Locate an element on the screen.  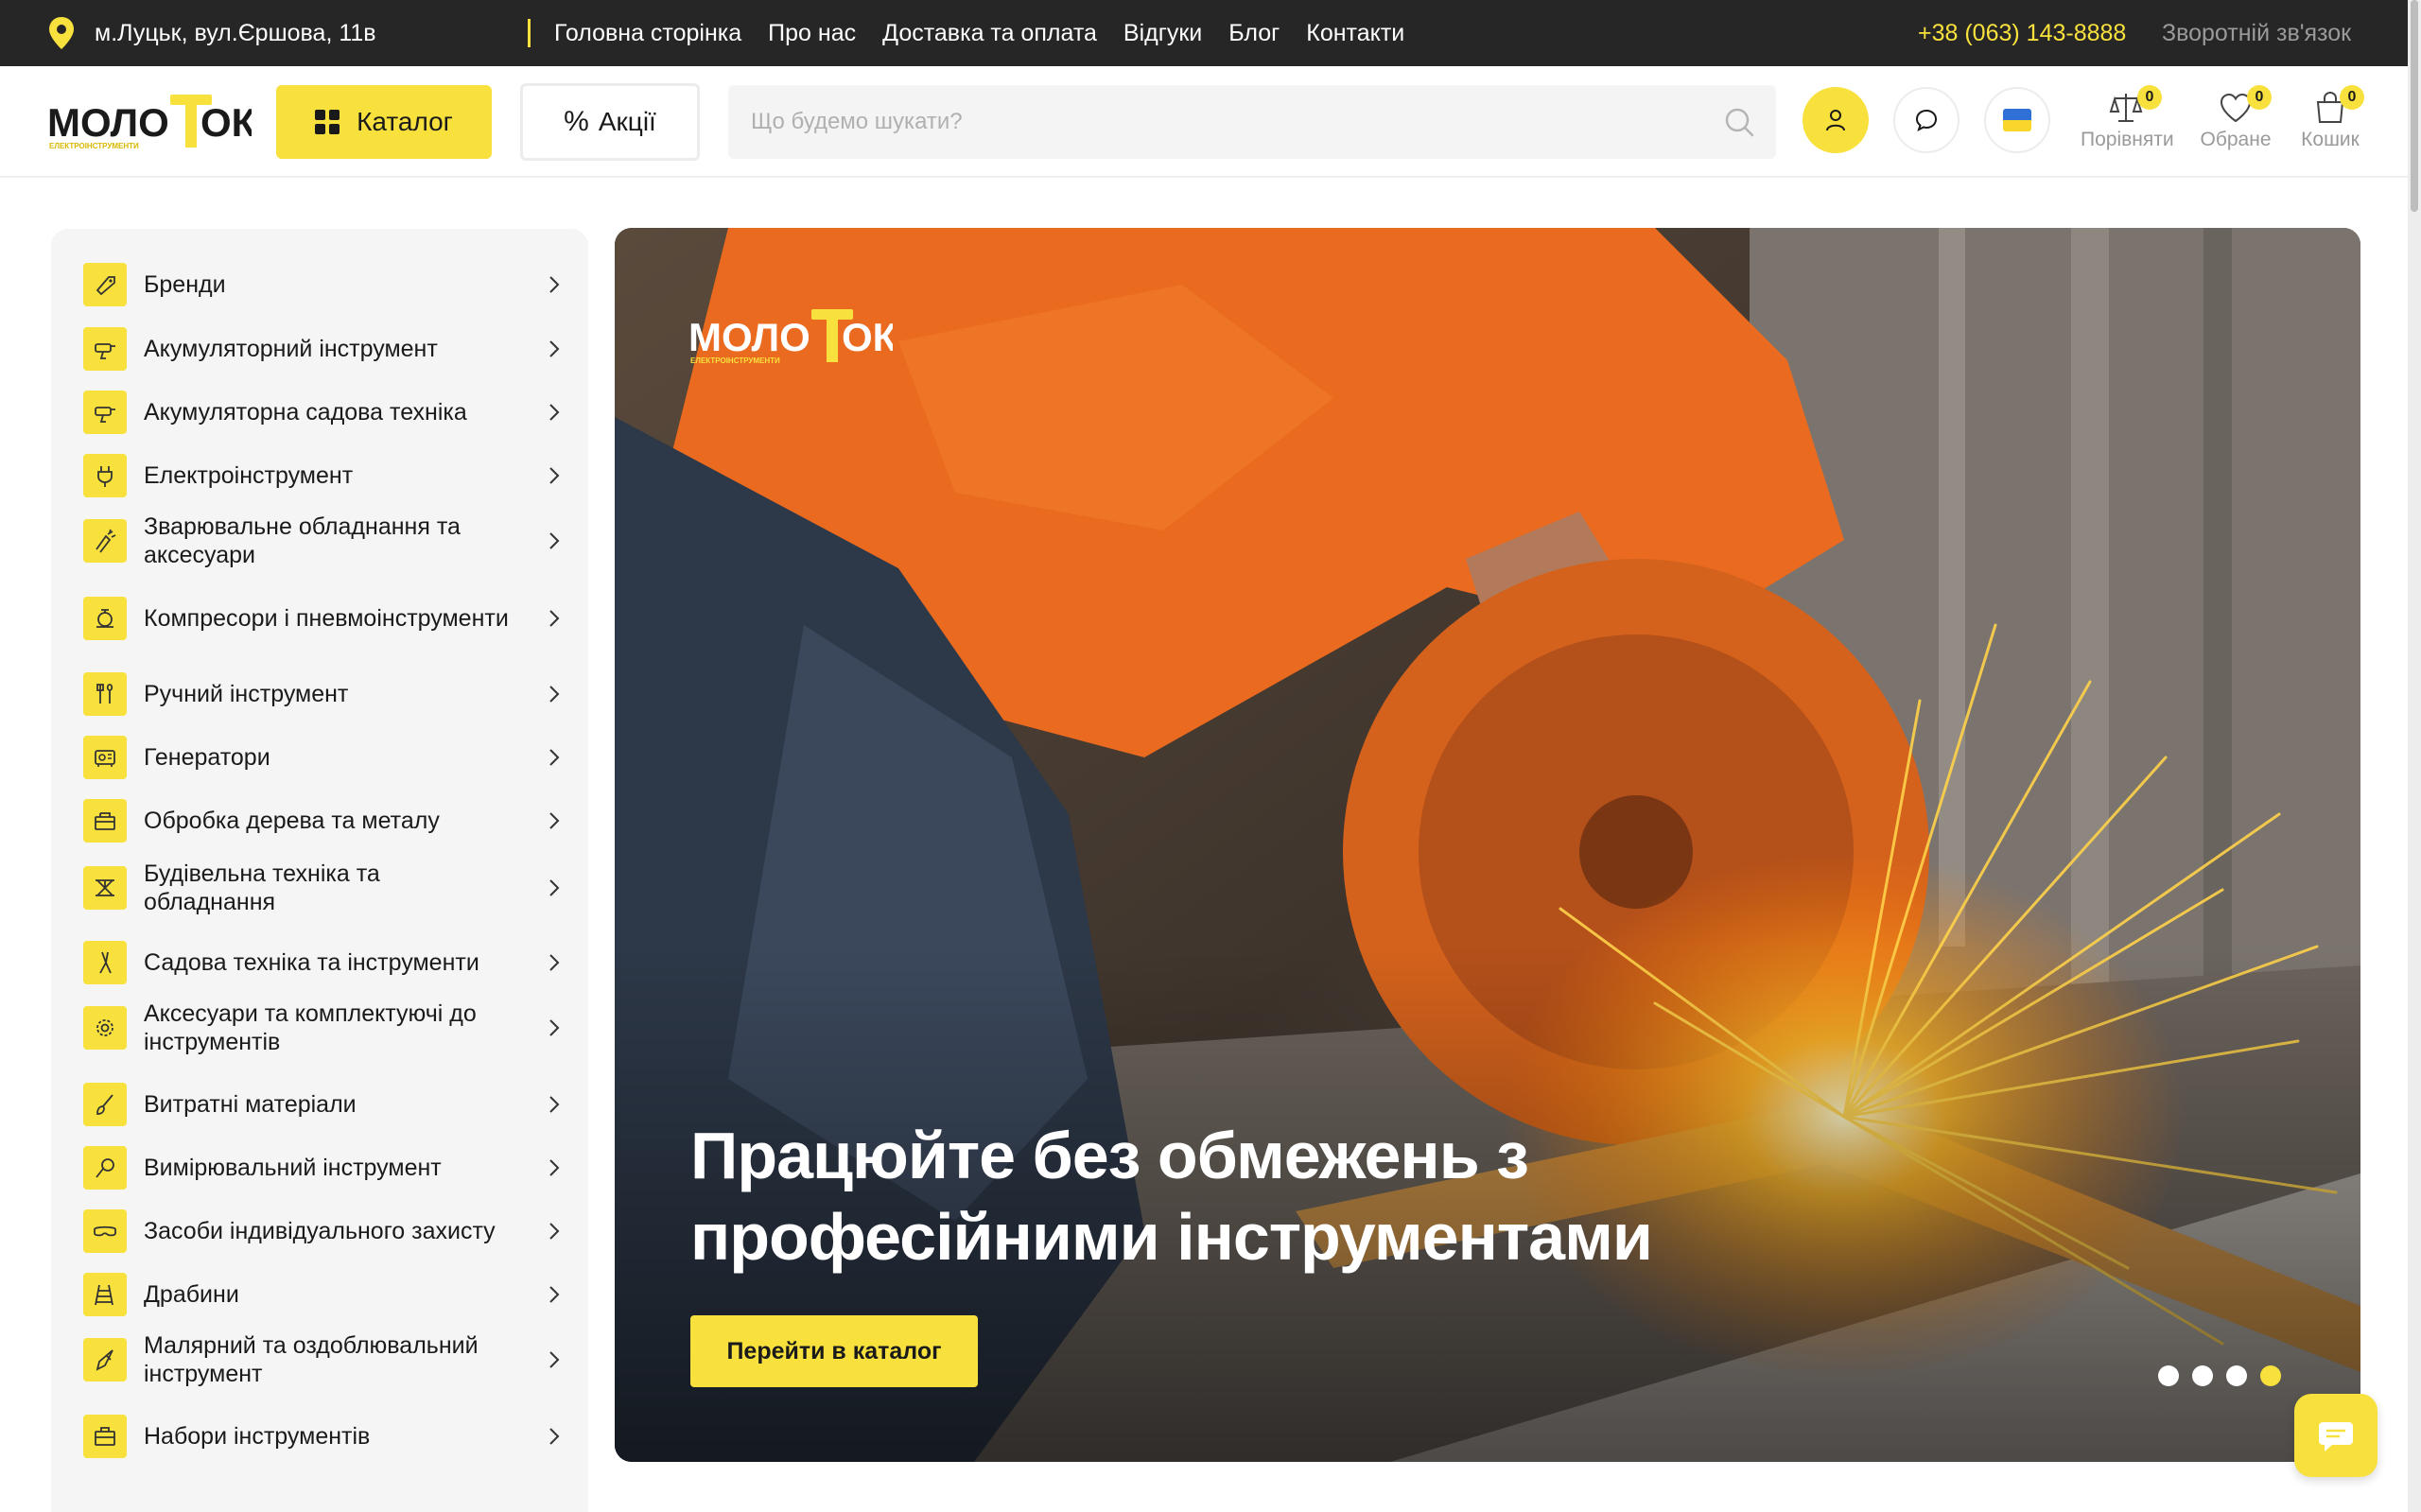
sidebar-item-tool-sets: Набори інструментів is located at coordinates (324, 1436).